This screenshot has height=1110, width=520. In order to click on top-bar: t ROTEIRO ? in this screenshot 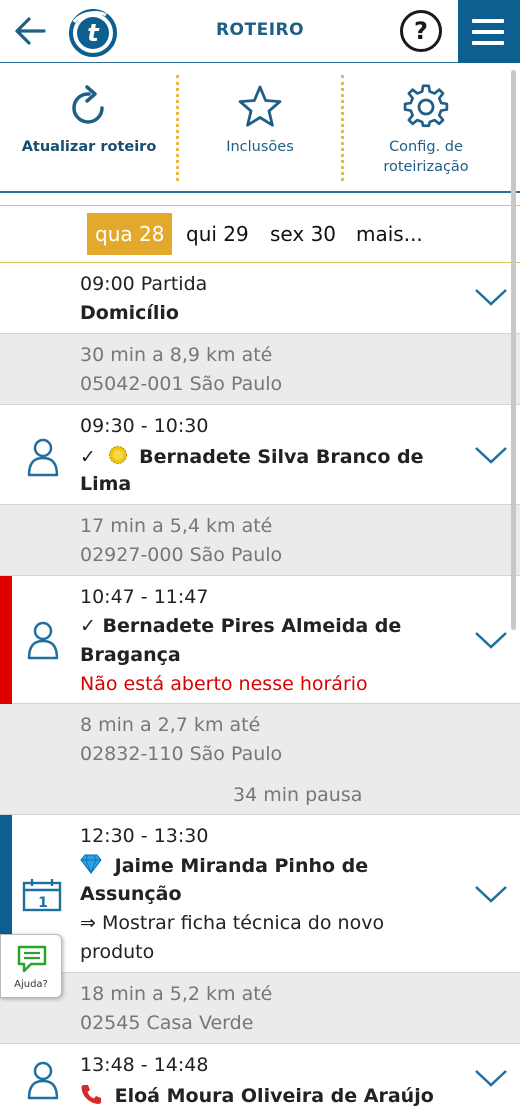, I will do `click(260, 31)`.